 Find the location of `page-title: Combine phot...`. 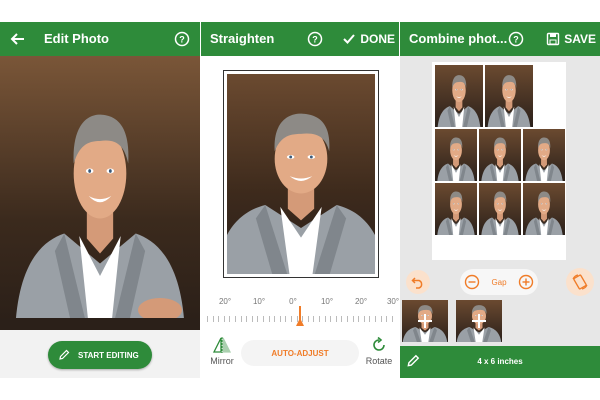

page-title: Combine phot... is located at coordinates (458, 38).